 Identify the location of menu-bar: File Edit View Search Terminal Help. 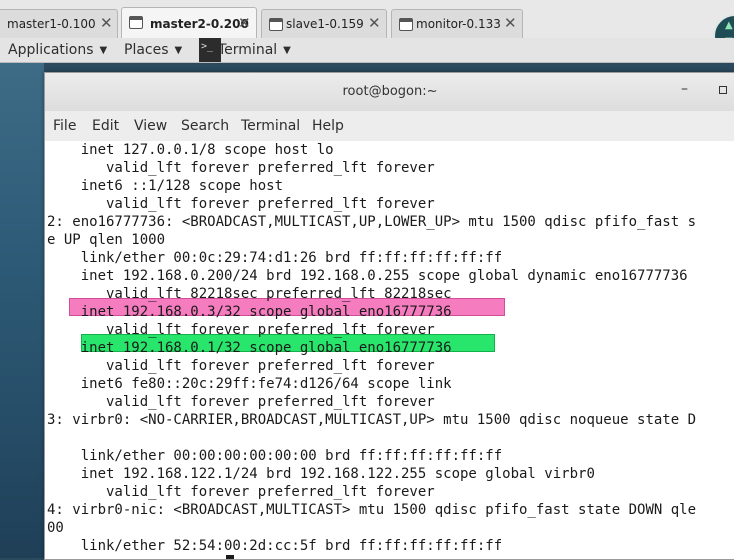
(389, 126).